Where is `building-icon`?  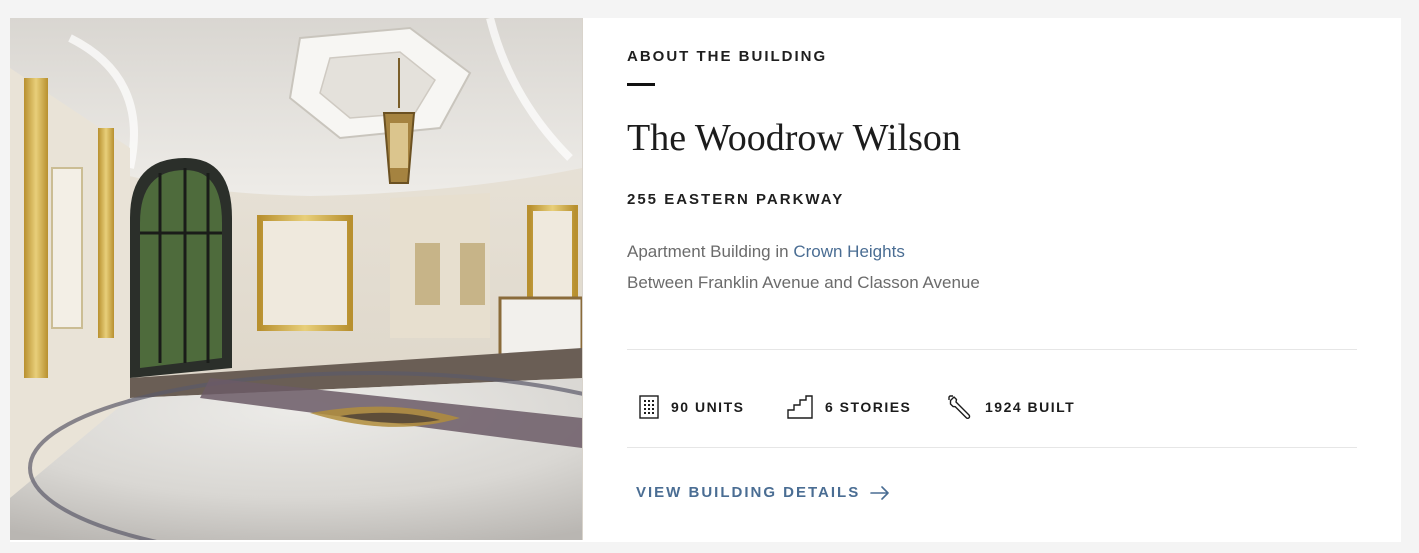 building-icon is located at coordinates (649, 407).